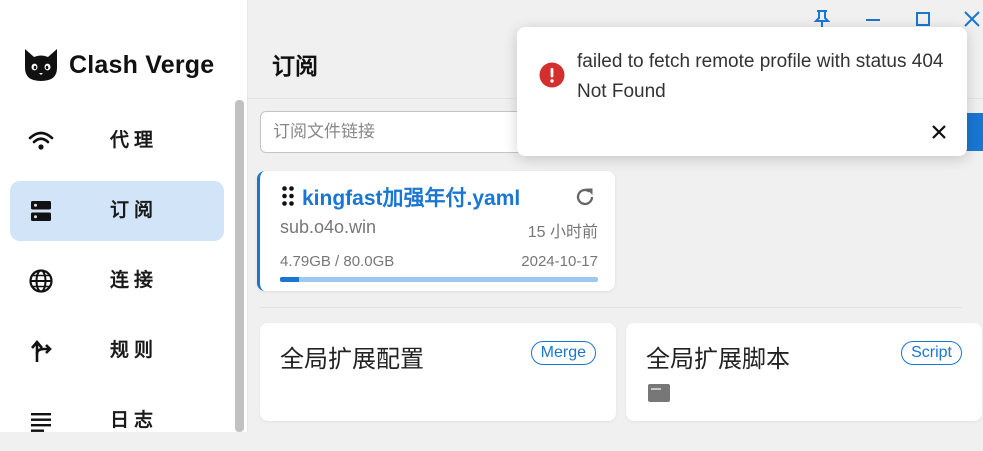 The image size is (983, 451). What do you see at coordinates (134, 420) in the screenshot?
I see `sidebar-item-label: 日志` at bounding box center [134, 420].